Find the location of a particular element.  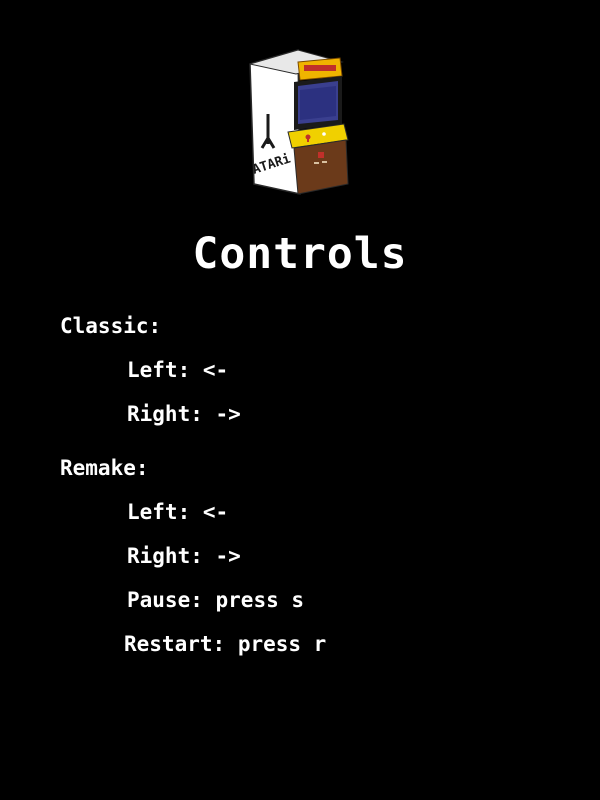

control-row-classic-right: Right: -> is located at coordinates (184, 414).